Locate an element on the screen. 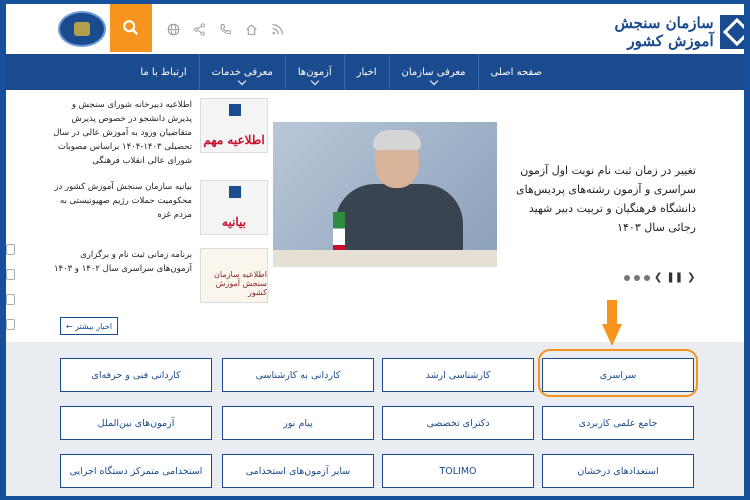 The width and height of the screenshot is (750, 500). thumb-caption: بیانیه is located at coordinates (234, 222).